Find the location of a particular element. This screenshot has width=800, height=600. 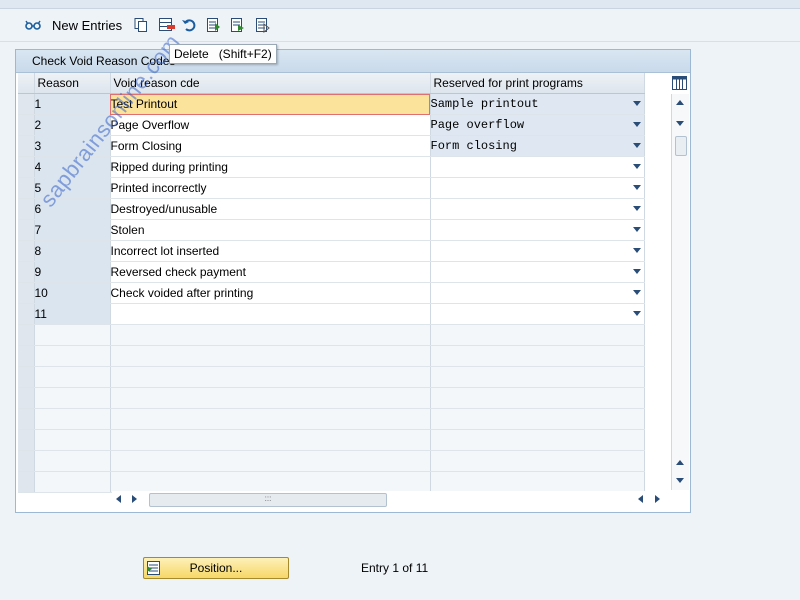

void-reason-text-input: Incorrect lot inserted is located at coordinates (270, 251).